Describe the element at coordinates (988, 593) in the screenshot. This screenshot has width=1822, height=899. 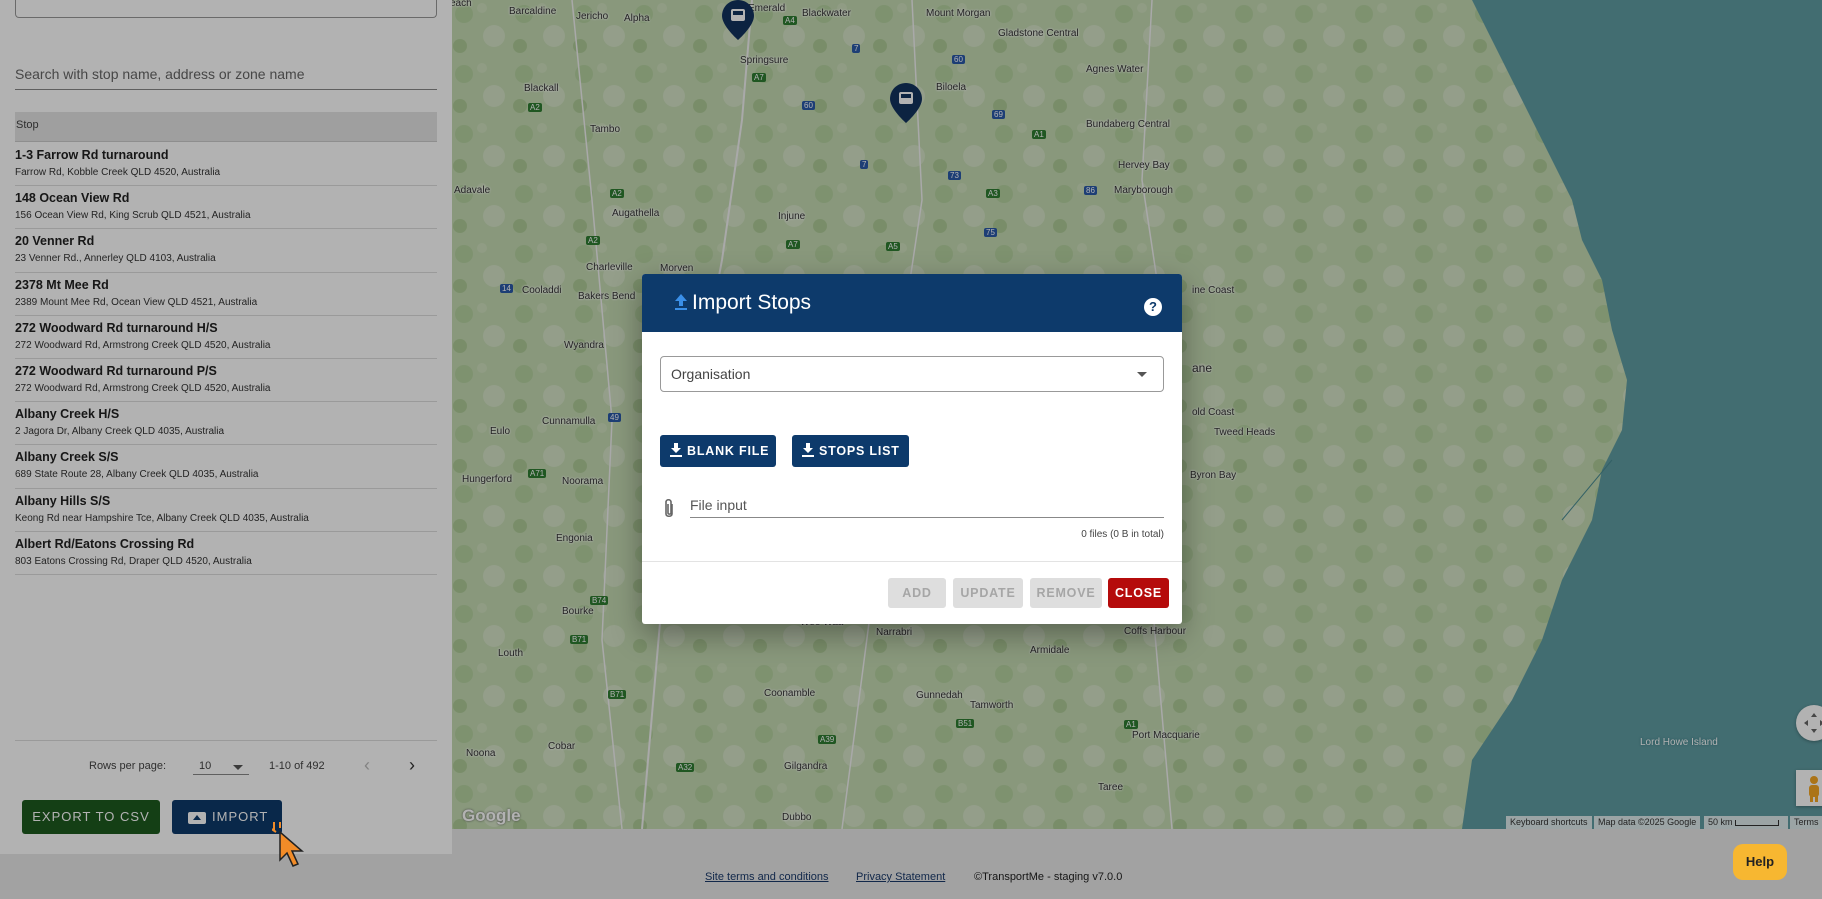
I see `update-button: UPDATE` at that location.